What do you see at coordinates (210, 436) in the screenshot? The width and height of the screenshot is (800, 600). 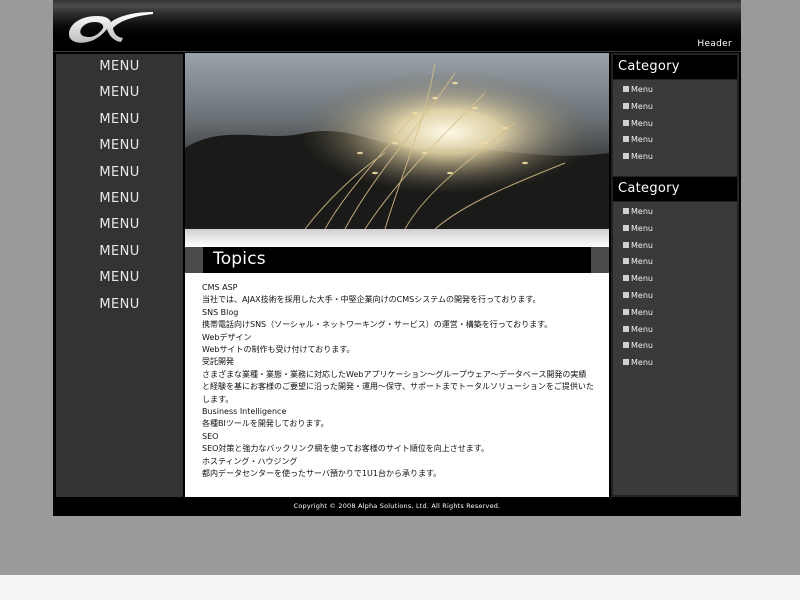 I see `topic-heading: SEO` at bounding box center [210, 436].